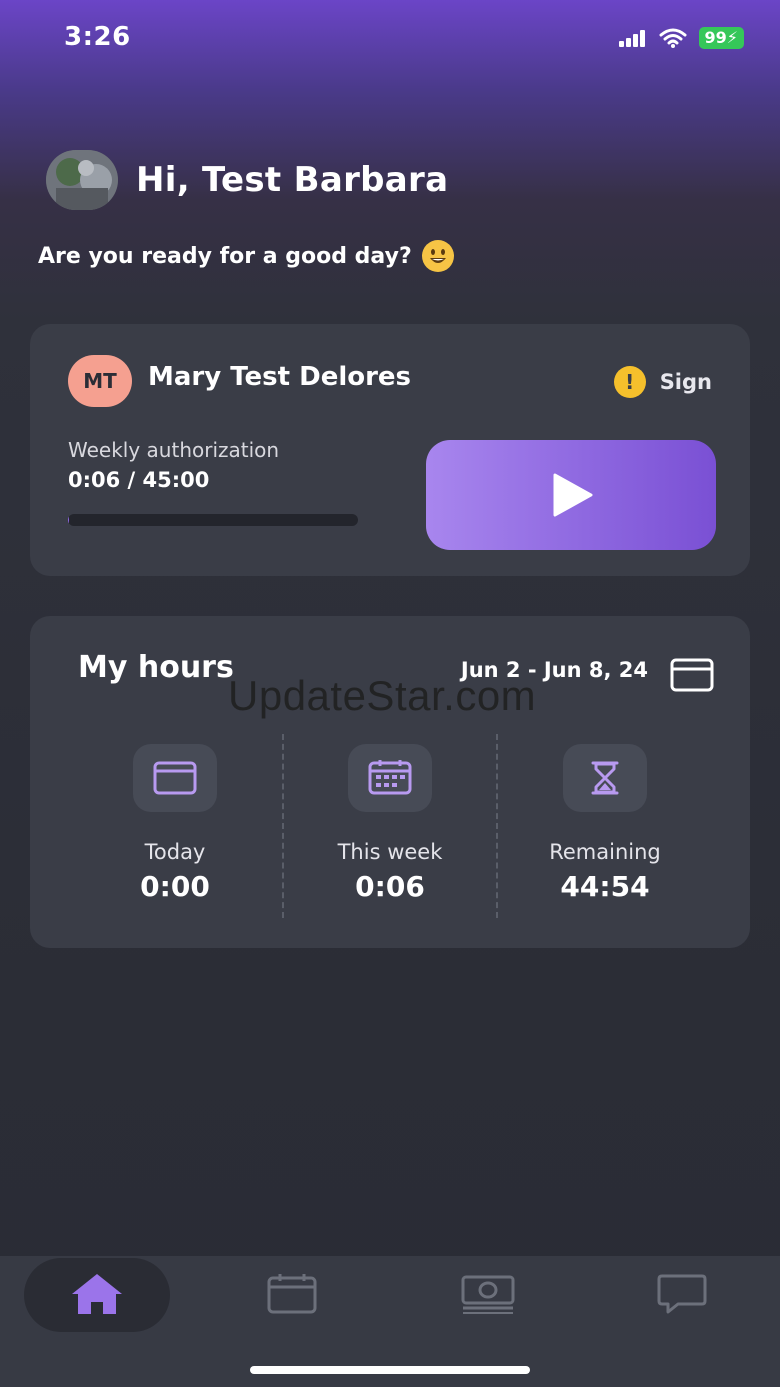 The width and height of the screenshot is (780, 1387). I want to click on start-shift-button, so click(571, 495).